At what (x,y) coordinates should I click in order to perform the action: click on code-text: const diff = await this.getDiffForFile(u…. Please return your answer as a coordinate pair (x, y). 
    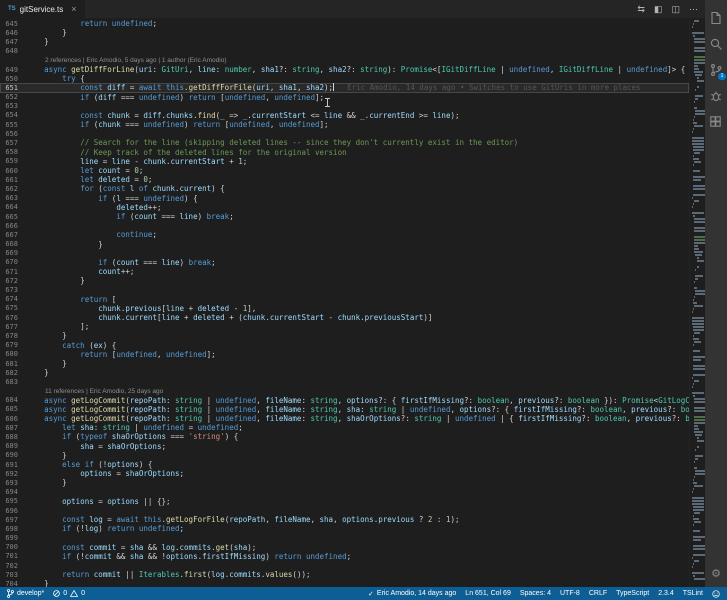
    Looking at the image, I should click on (357, 87).